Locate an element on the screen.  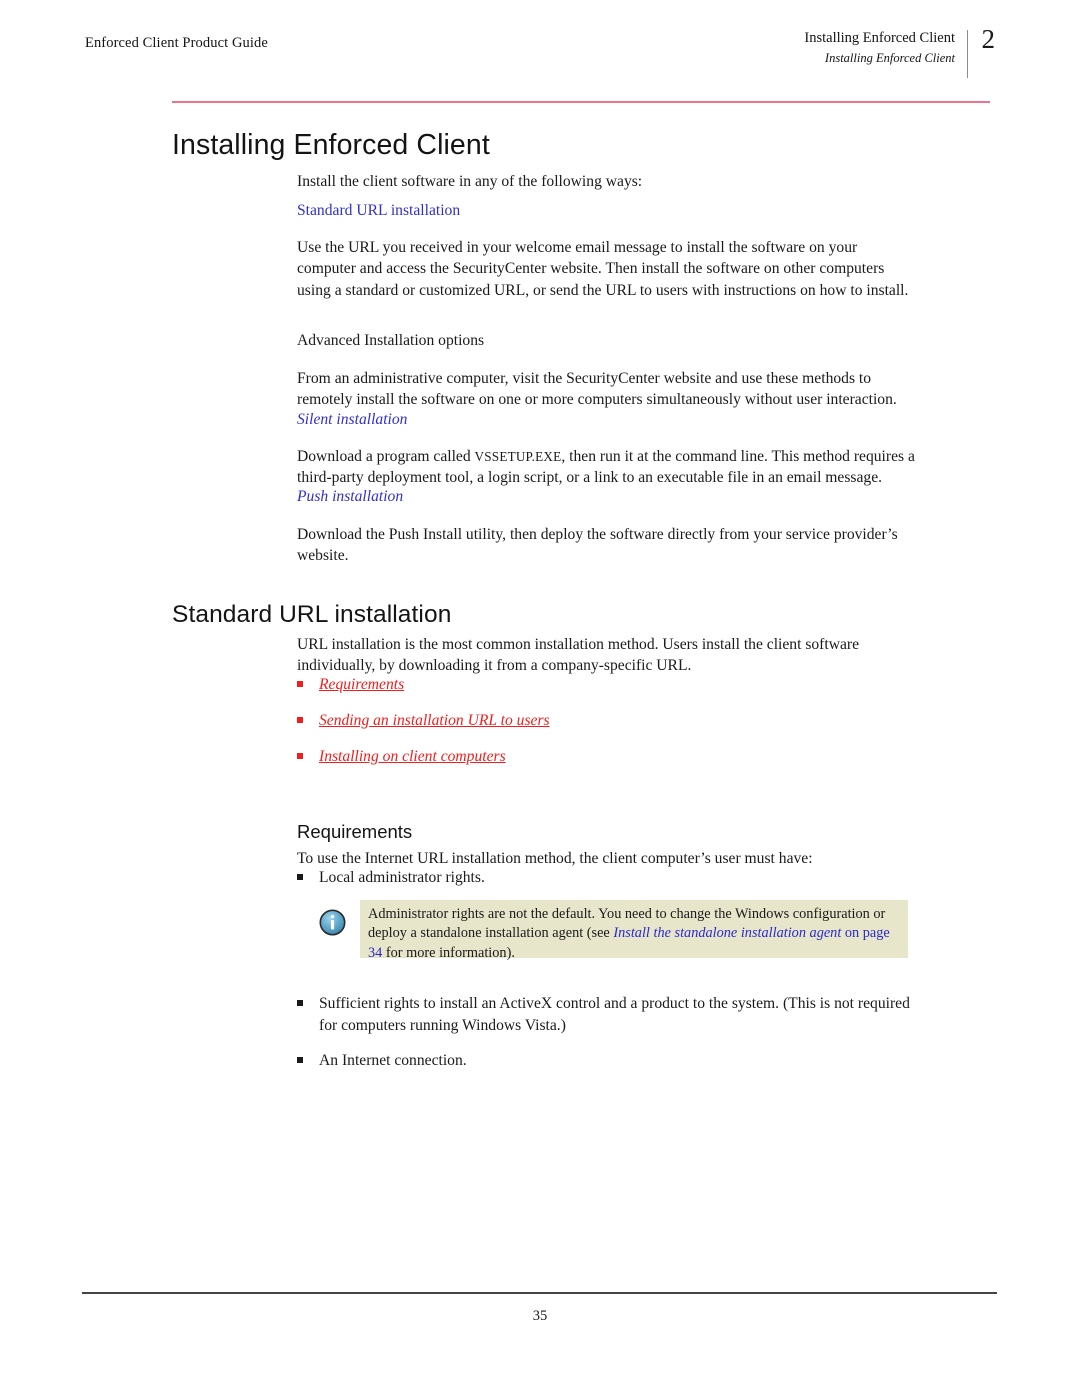
chapter-title-rule is located at coordinates (581, 102).